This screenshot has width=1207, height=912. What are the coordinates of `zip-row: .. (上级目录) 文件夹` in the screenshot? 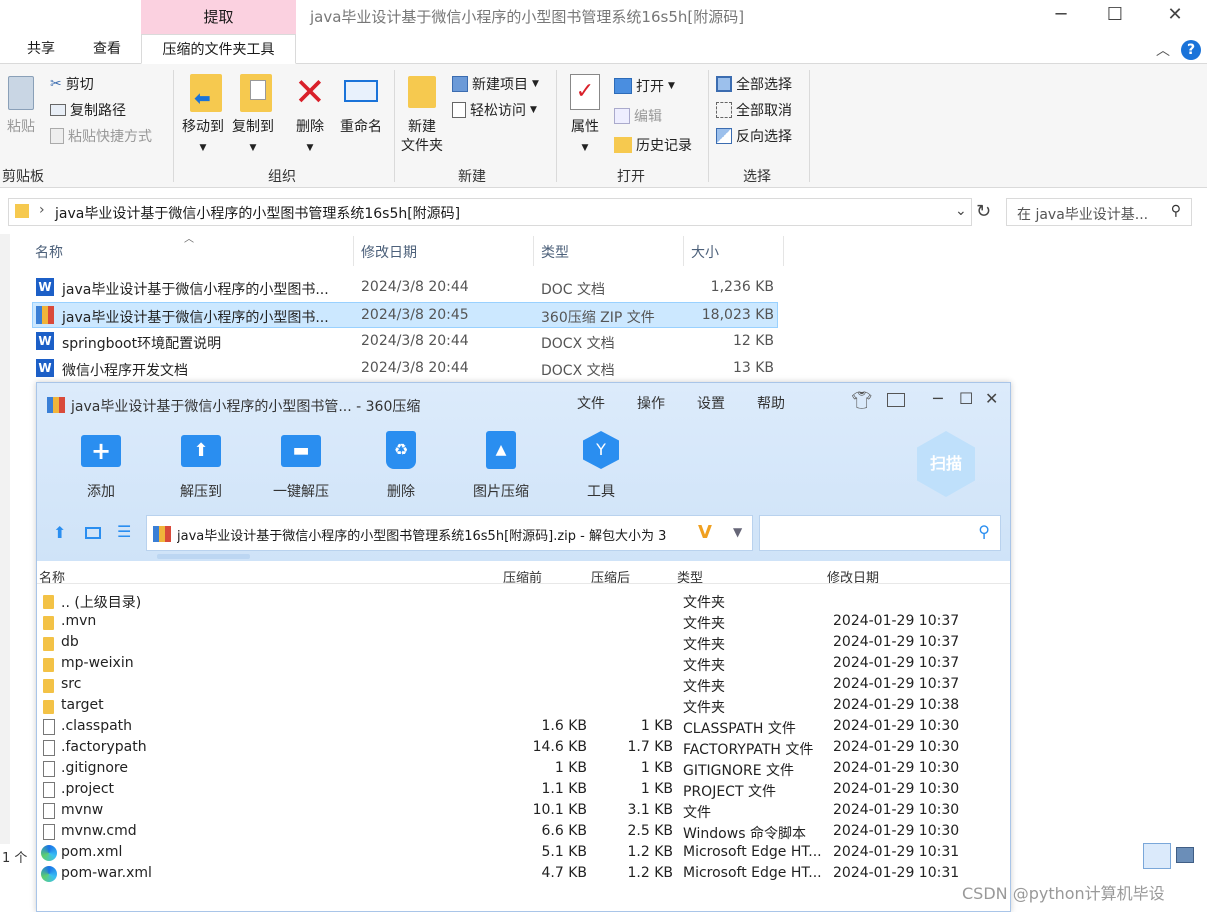 It's located at (521, 601).